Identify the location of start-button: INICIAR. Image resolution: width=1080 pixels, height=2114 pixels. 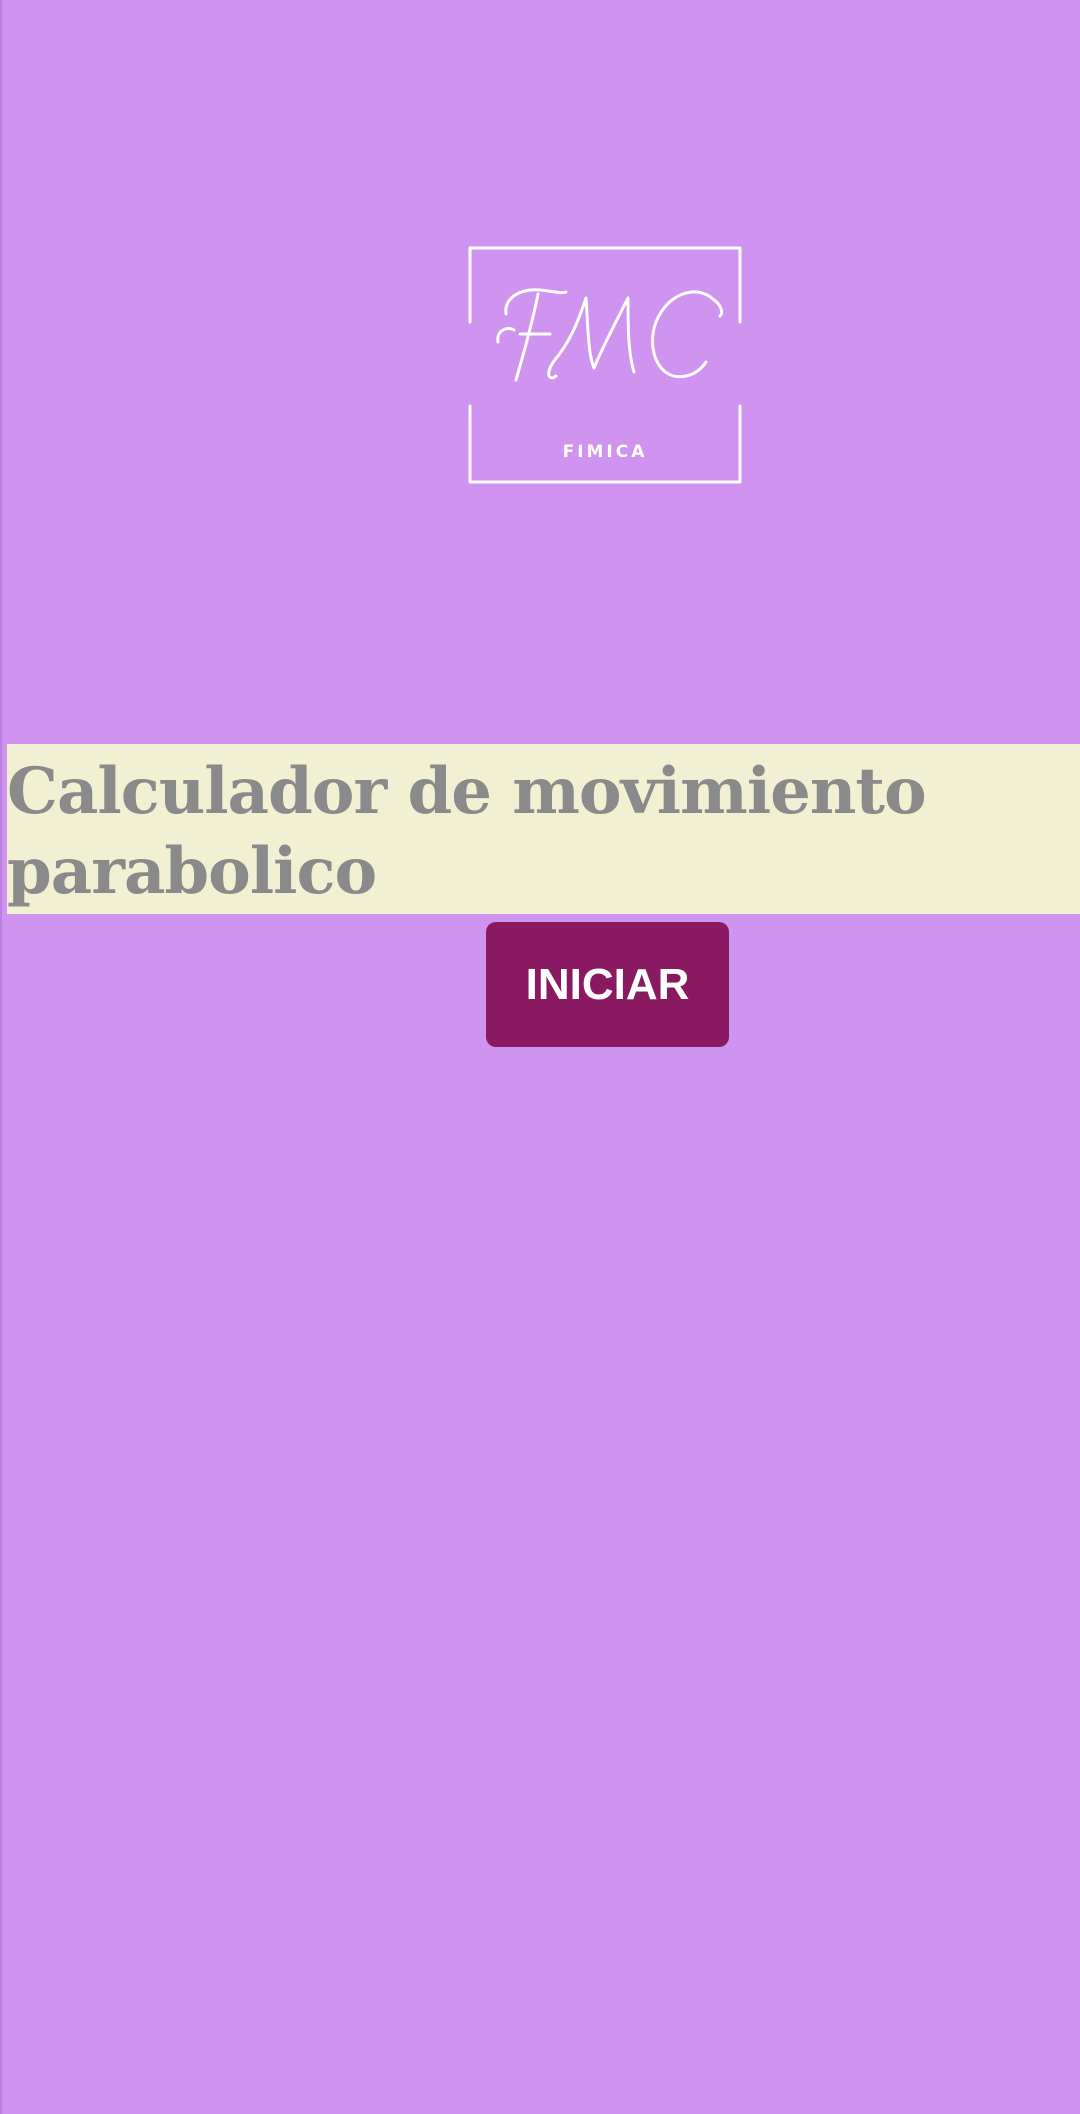
(607, 984).